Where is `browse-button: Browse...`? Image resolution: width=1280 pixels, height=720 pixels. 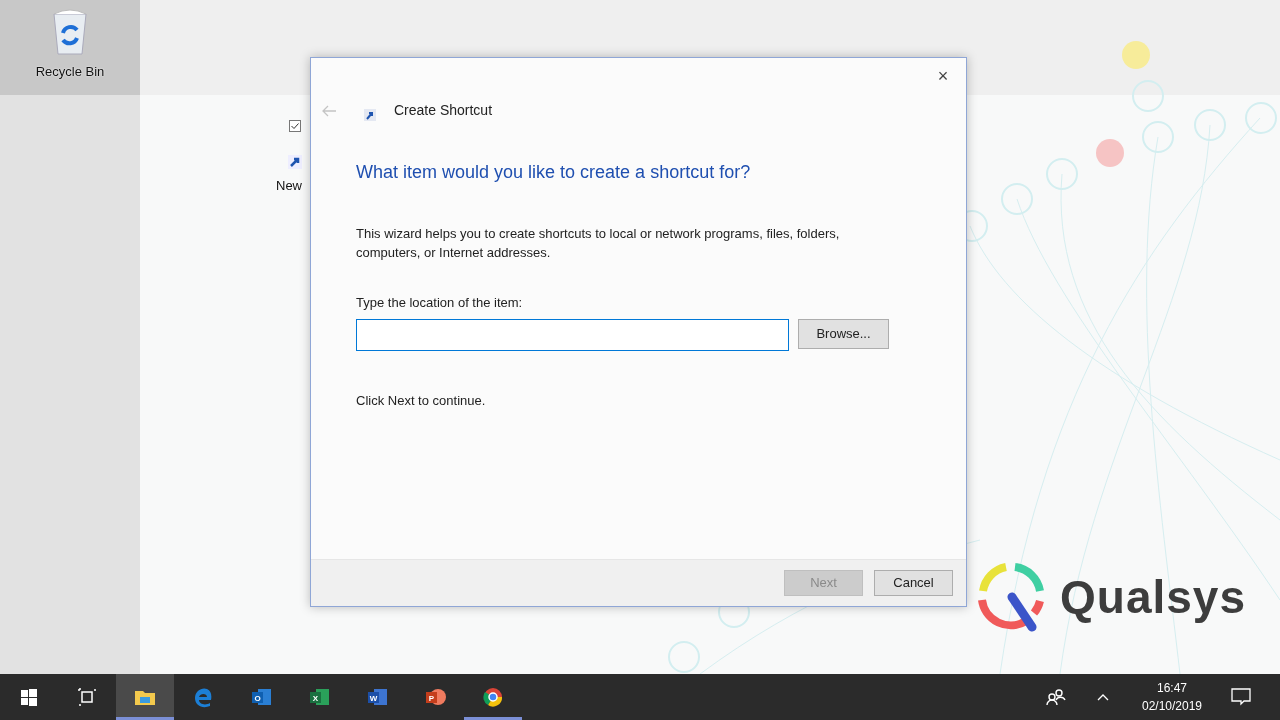 browse-button: Browse... is located at coordinates (843, 333).